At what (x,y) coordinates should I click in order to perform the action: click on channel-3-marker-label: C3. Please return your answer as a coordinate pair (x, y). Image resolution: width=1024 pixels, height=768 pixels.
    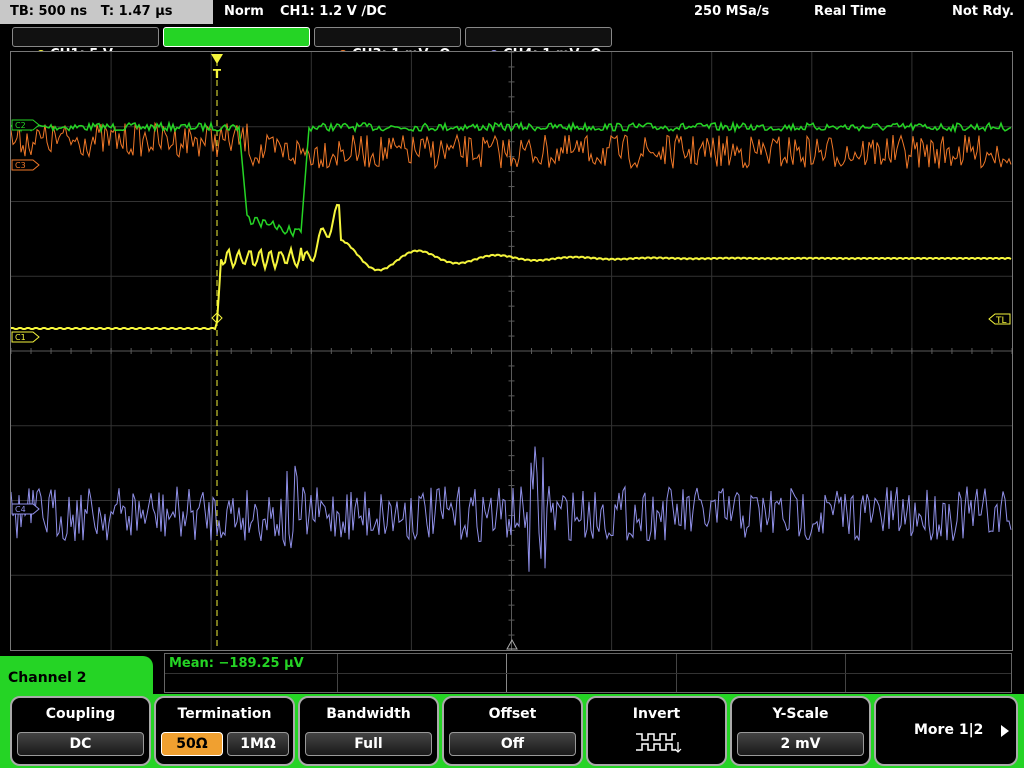
    Looking at the image, I should click on (20, 165).